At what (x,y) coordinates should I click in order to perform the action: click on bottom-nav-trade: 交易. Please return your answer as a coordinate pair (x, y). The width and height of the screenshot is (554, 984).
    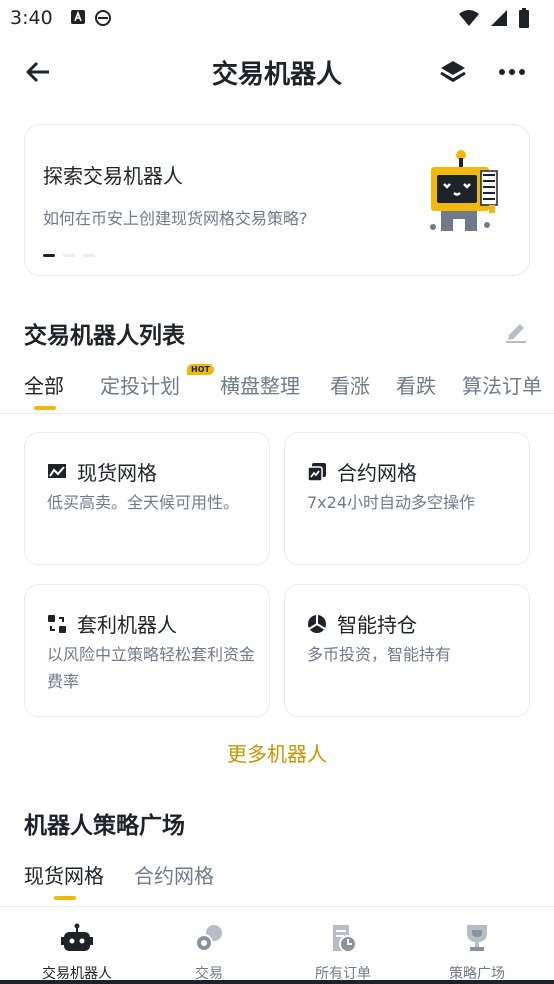
    Looking at the image, I should click on (209, 953).